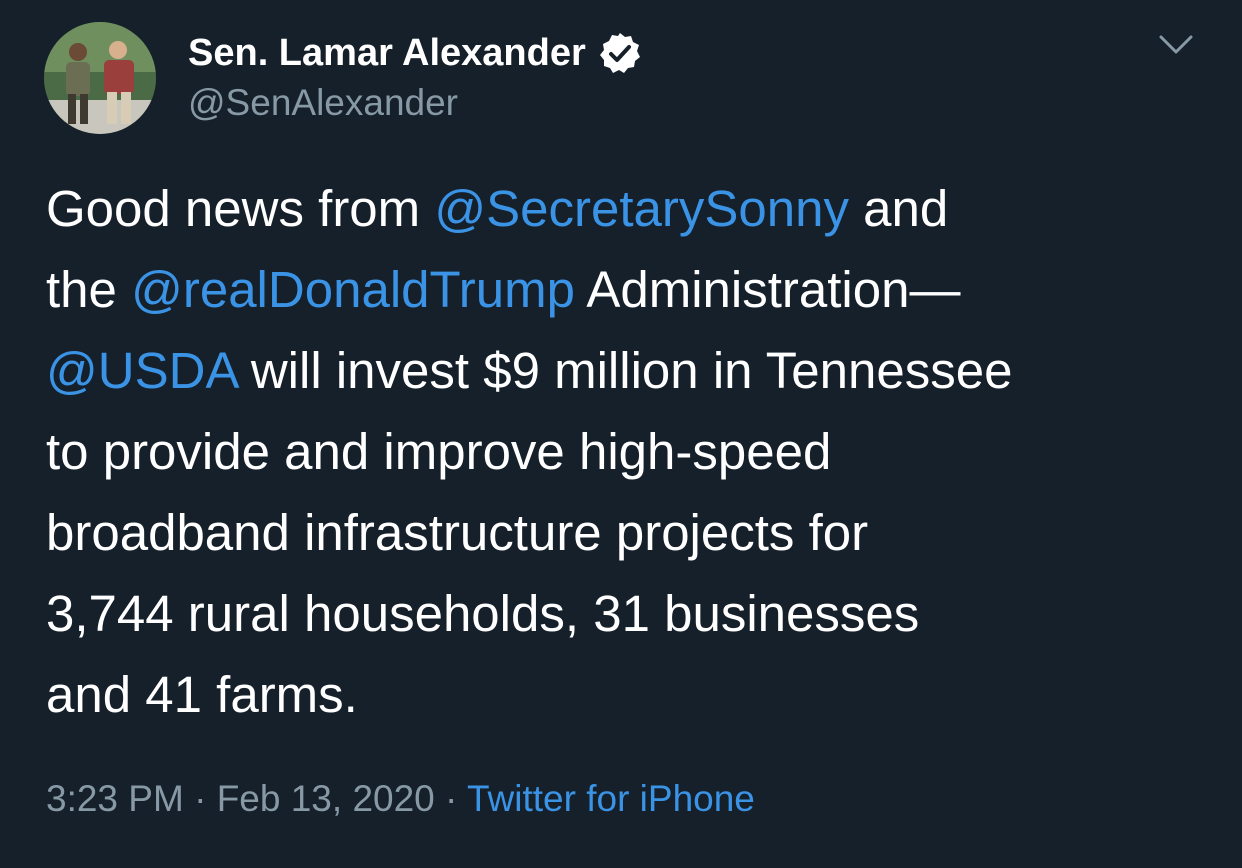 The width and height of the screenshot is (1242, 868). Describe the element at coordinates (202, 694) in the screenshot. I see `tweet-text-segment: and 41 farms.` at that location.